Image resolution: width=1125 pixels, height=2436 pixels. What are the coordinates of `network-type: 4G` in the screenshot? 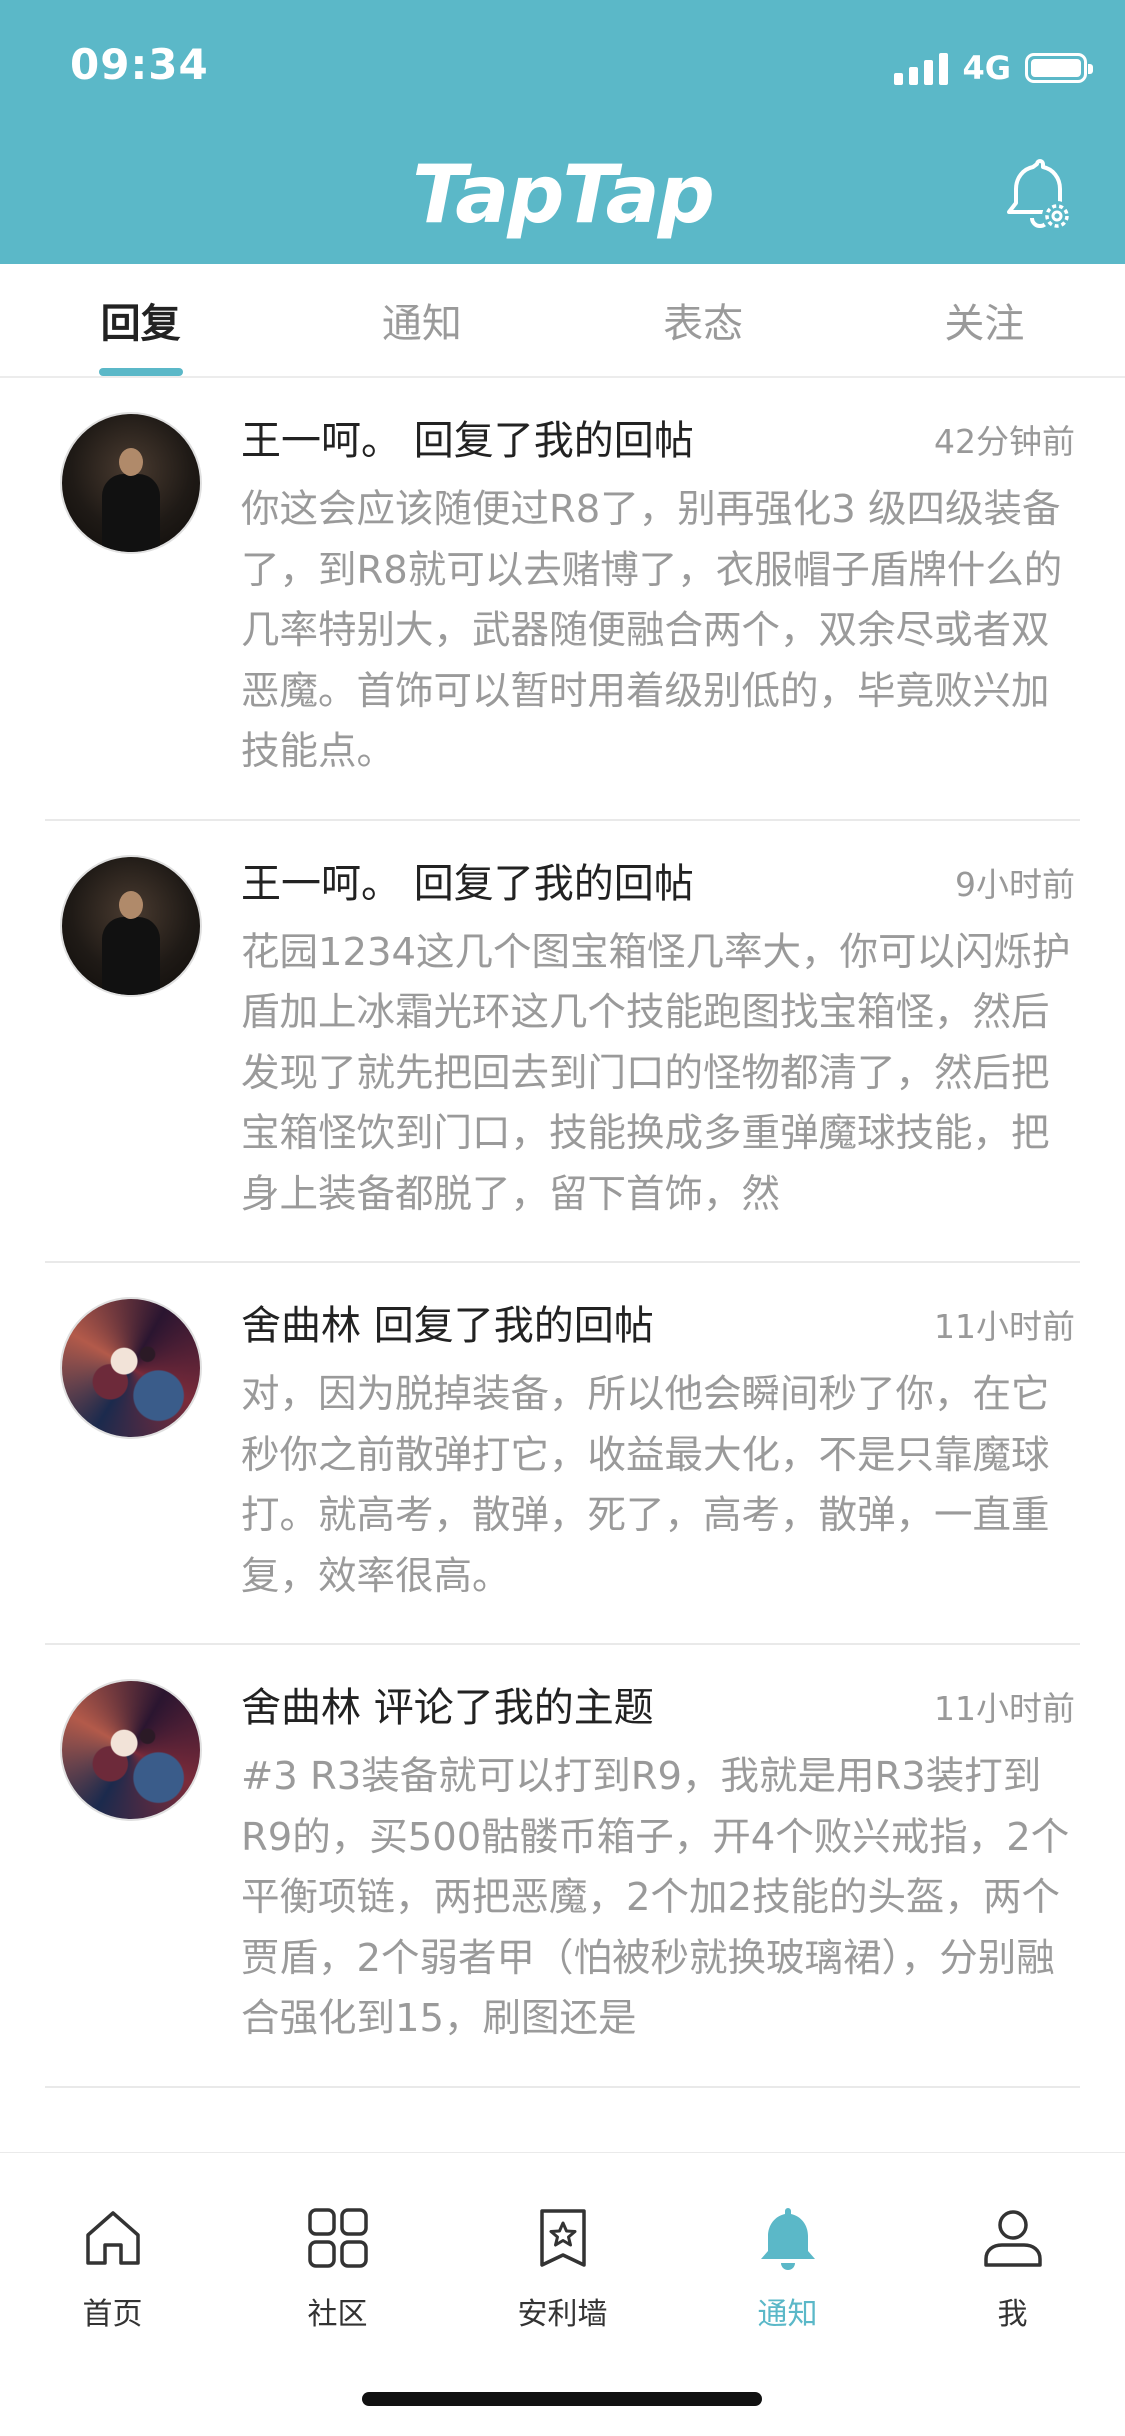 It's located at (986, 68).